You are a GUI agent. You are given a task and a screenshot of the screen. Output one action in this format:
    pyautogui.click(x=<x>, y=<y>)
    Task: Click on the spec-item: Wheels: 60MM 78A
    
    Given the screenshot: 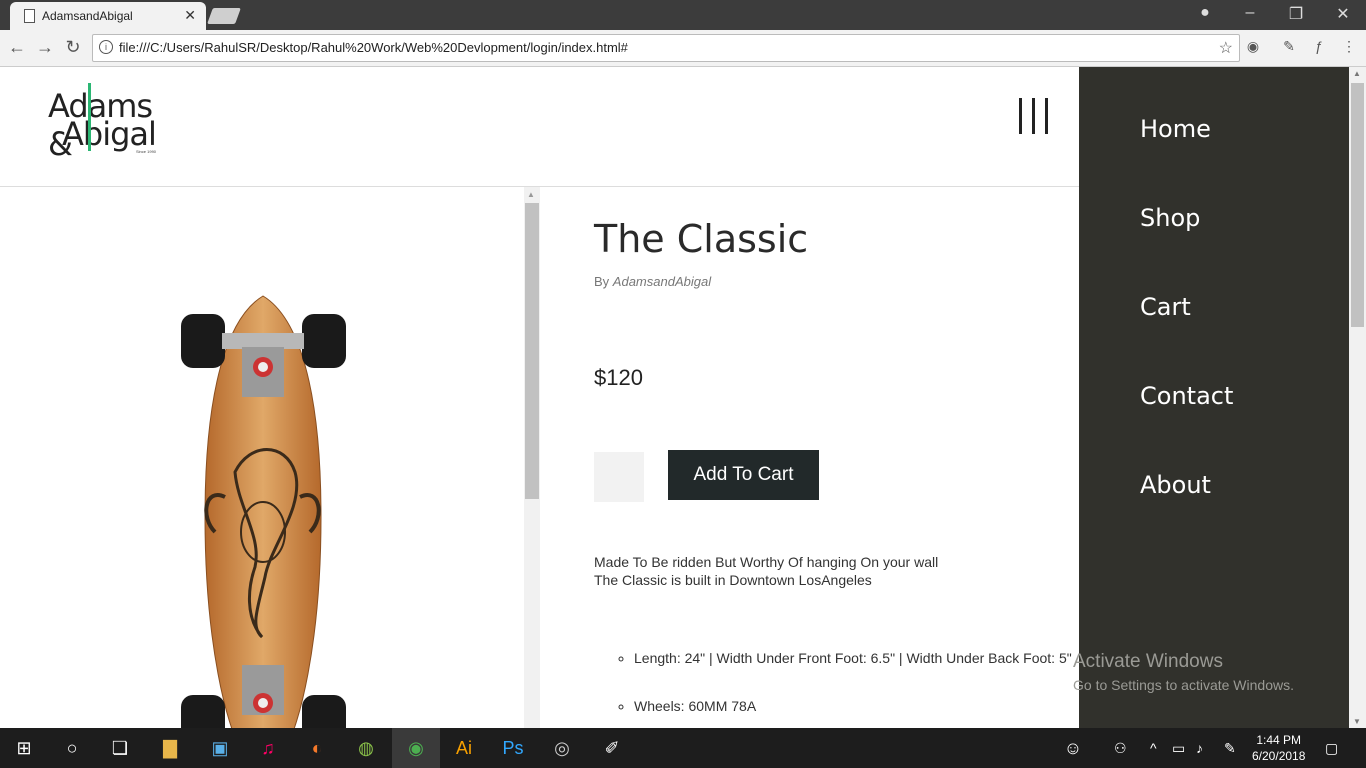 What is the action you would take?
    pyautogui.click(x=864, y=706)
    